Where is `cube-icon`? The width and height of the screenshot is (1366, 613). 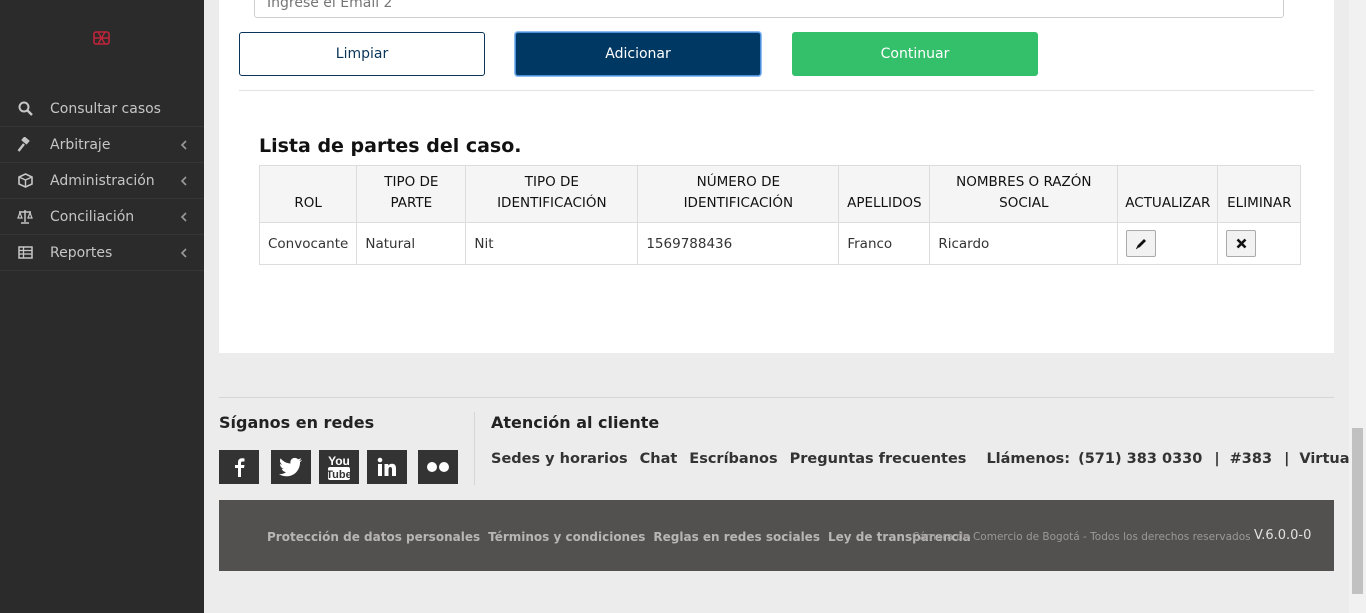
cube-icon is located at coordinates (25, 181).